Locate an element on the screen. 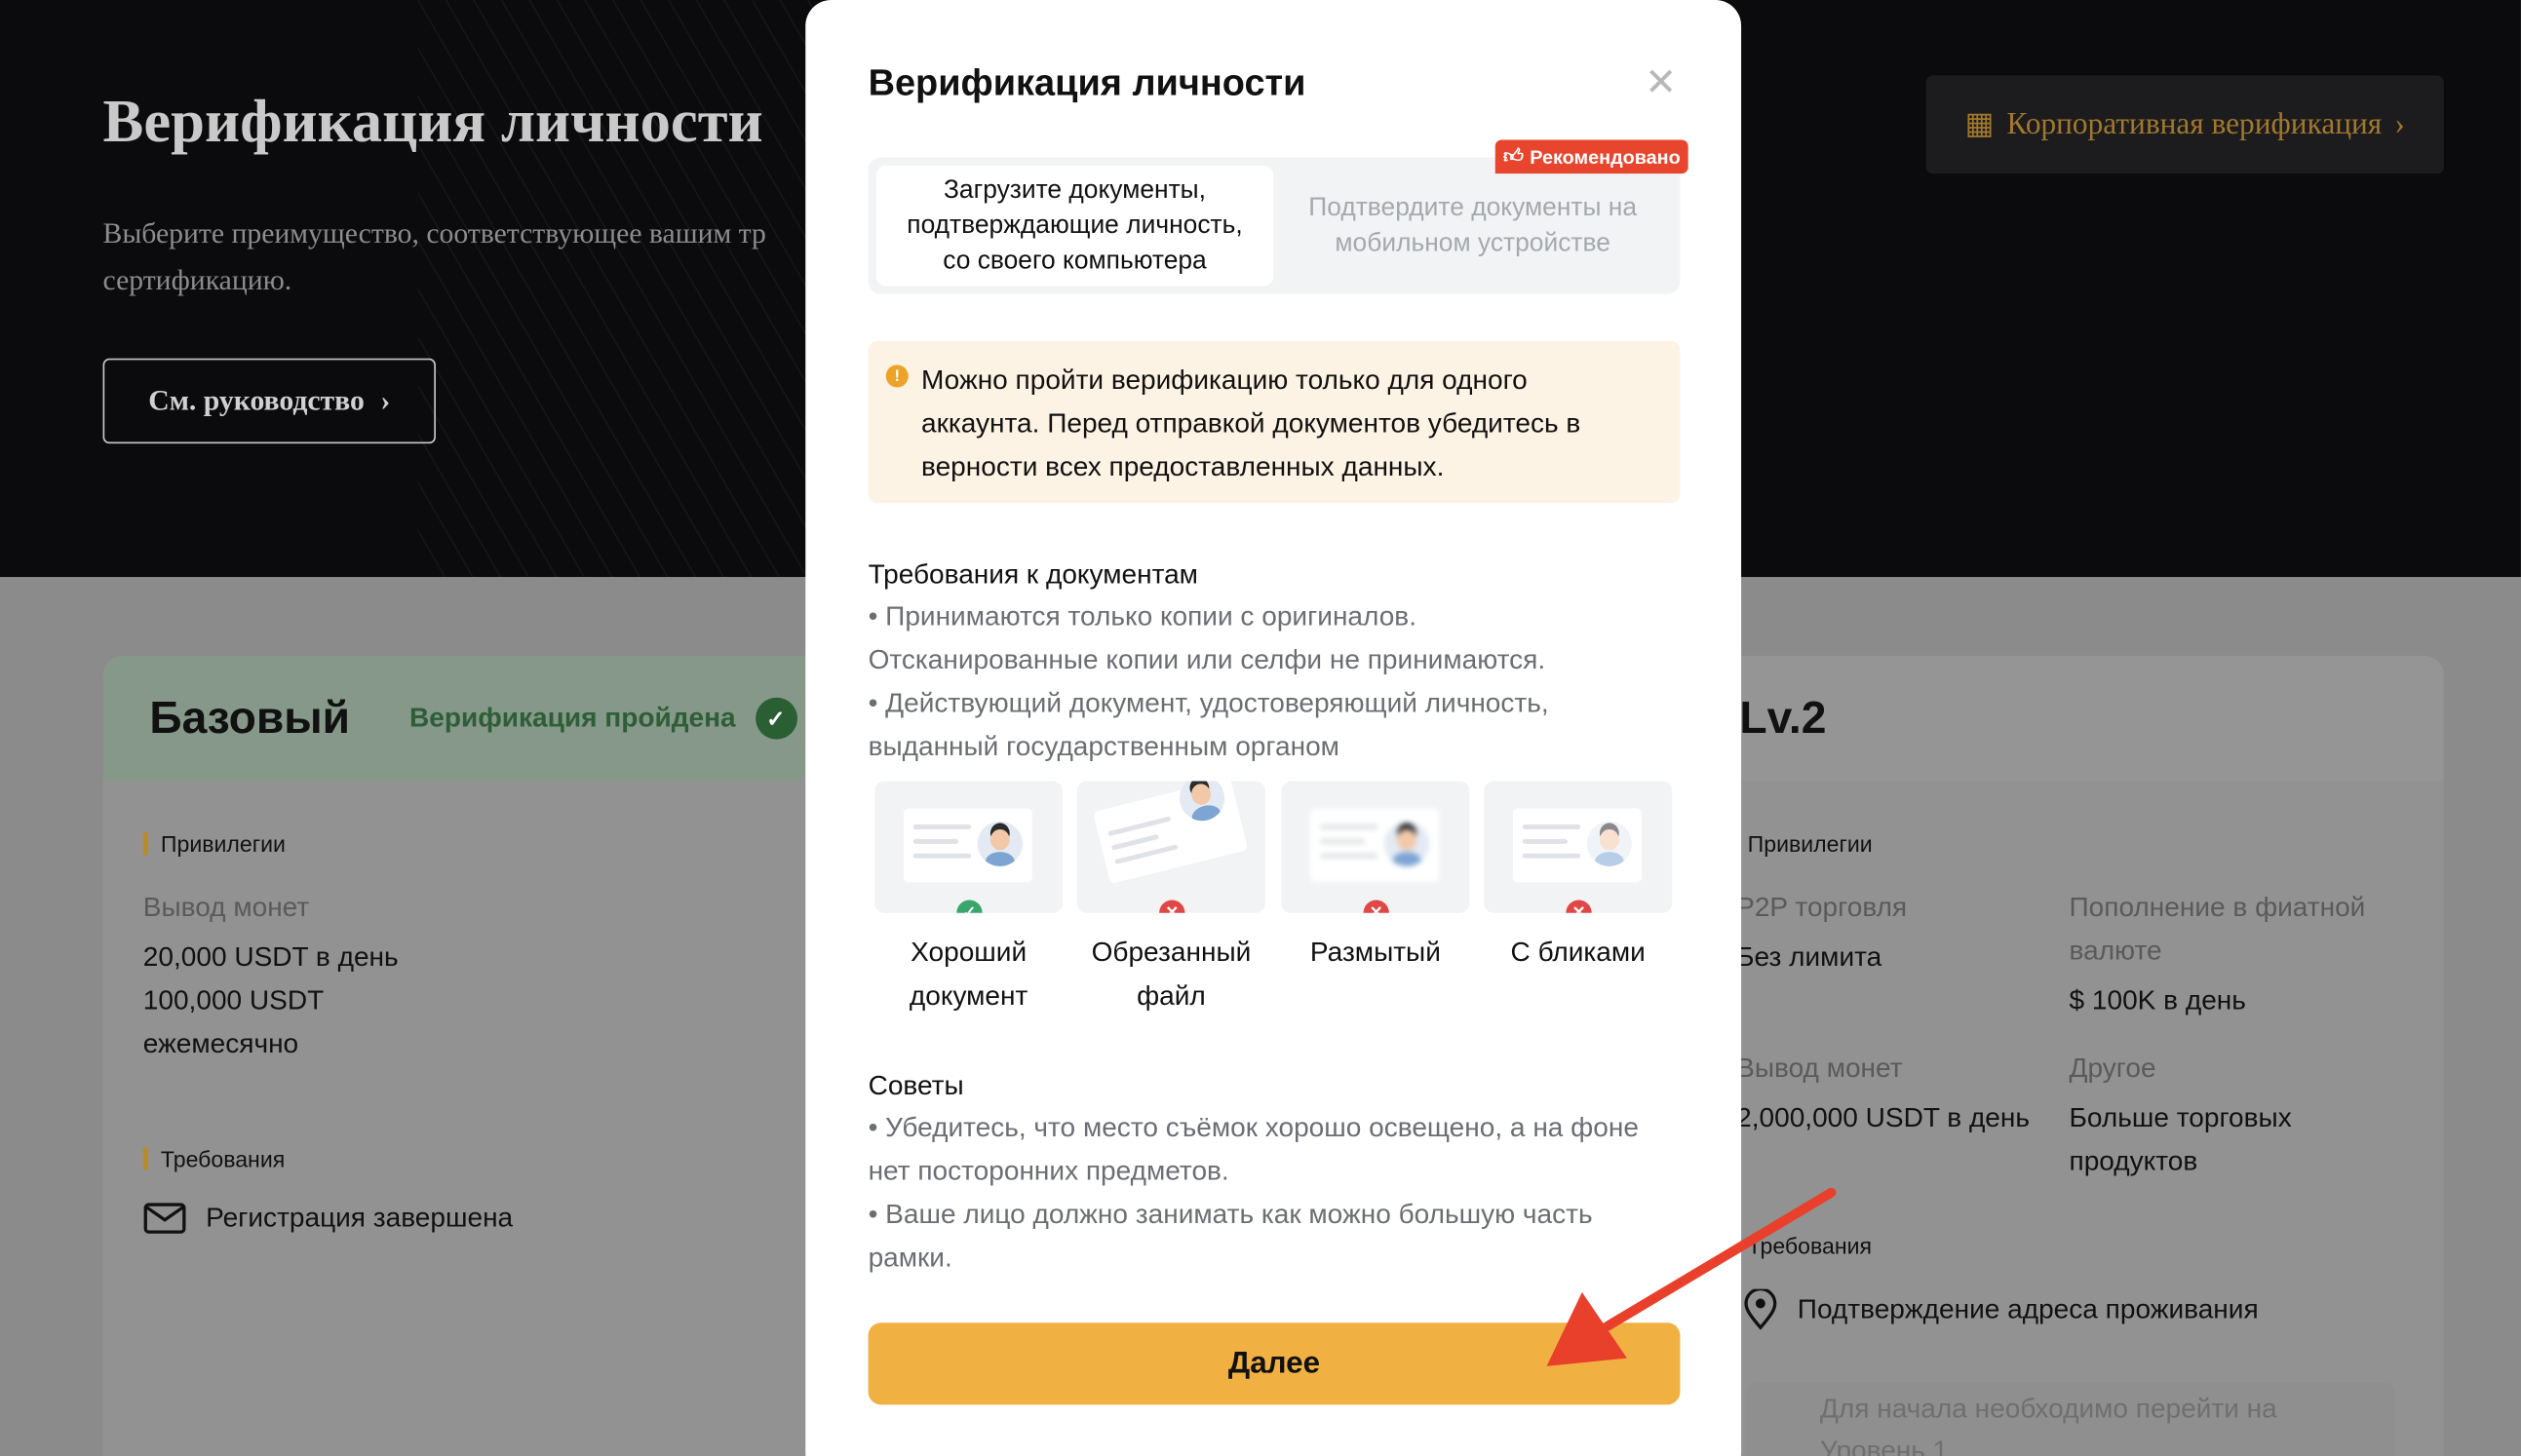 The width and height of the screenshot is (2521, 1456). example-label: Обрезанный файл is located at coordinates (1171, 974).